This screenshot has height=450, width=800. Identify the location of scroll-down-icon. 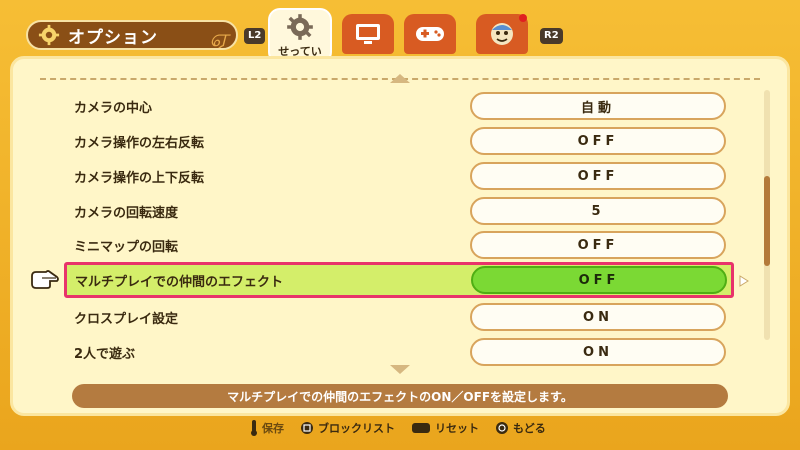
(400, 370).